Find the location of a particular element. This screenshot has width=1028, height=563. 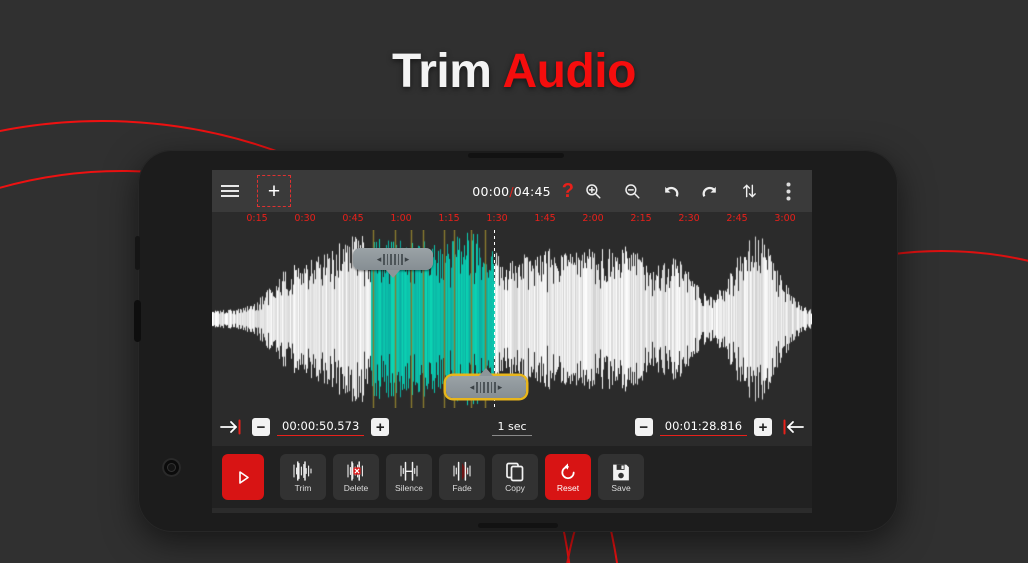

arrow-to-start-icon is located at coordinates (231, 427).